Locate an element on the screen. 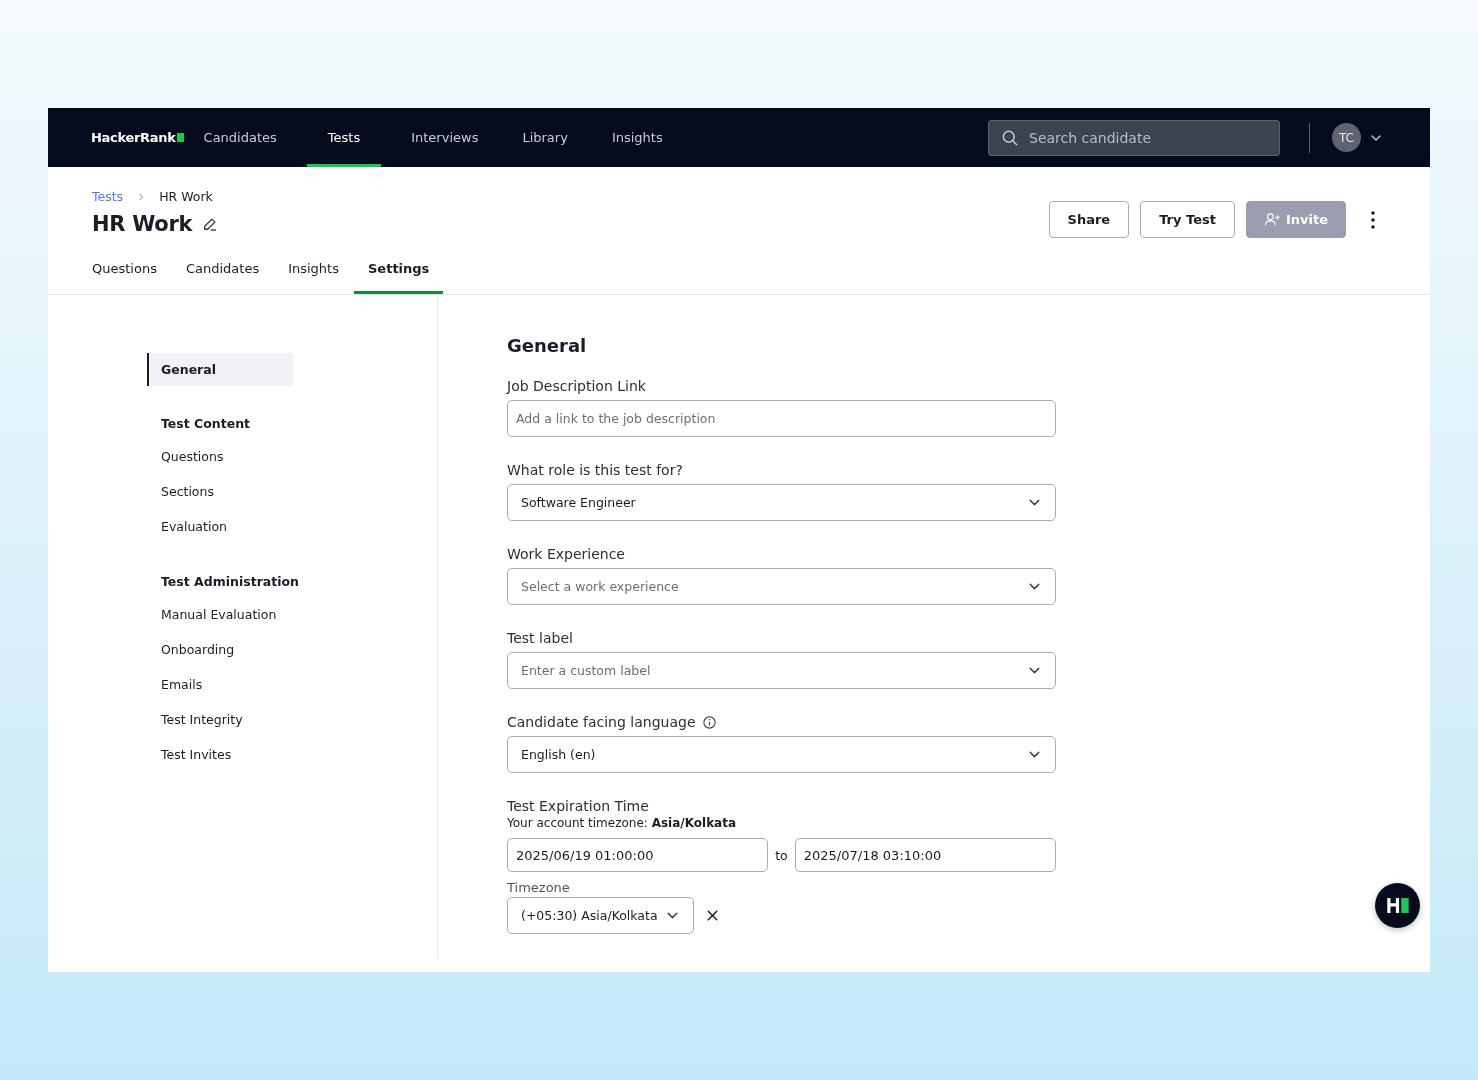  tab: Settings is located at coordinates (399, 277).